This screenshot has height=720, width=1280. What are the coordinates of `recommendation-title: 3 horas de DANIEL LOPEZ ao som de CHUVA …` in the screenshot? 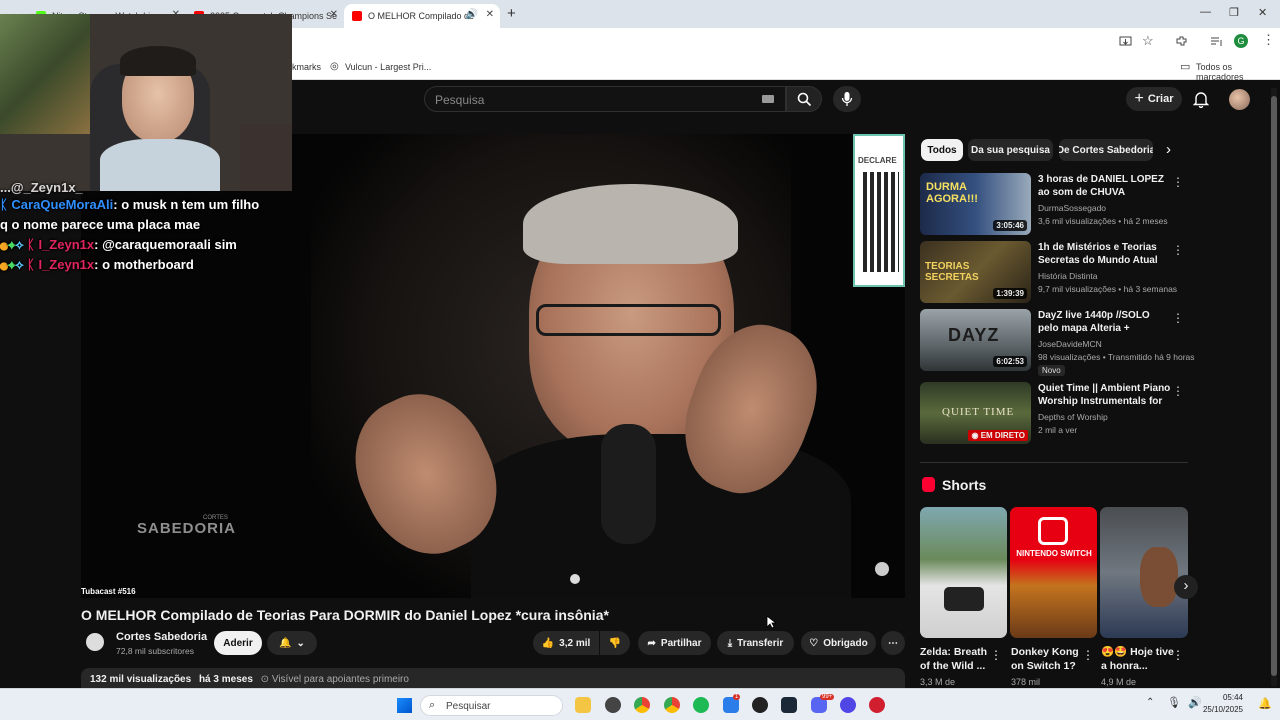 It's located at (1105, 186).